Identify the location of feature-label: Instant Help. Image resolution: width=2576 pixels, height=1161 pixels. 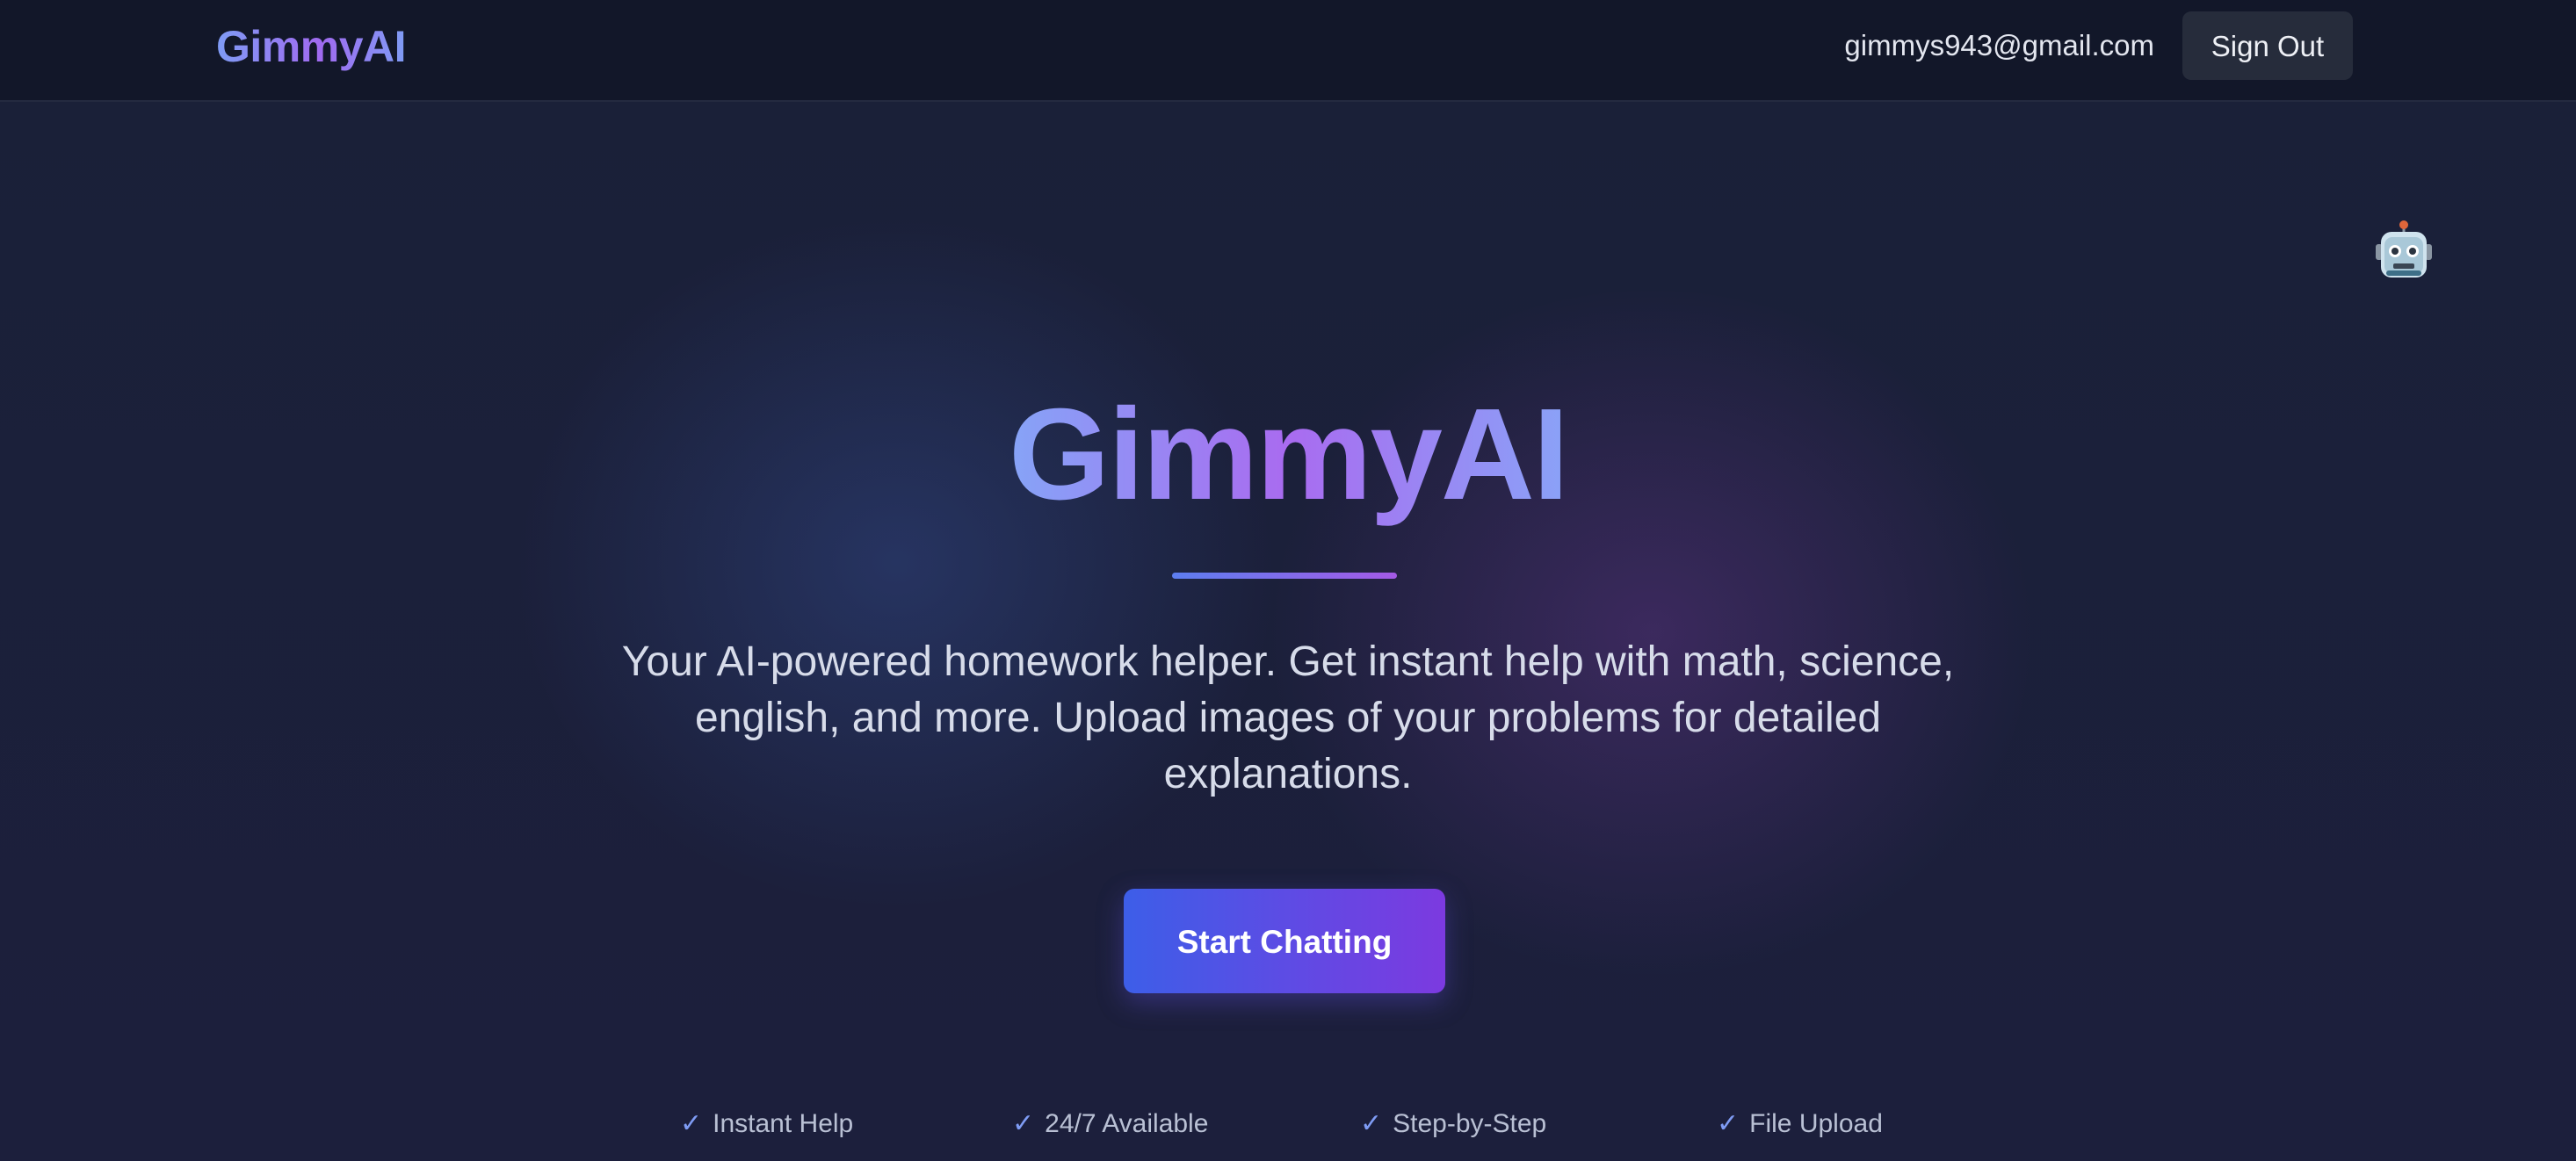
(783, 1124).